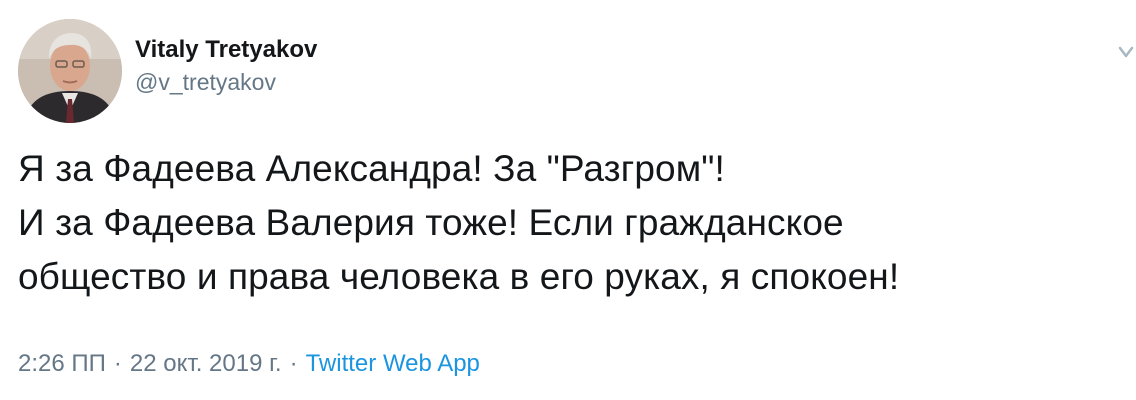  What do you see at coordinates (226, 82) in the screenshot?
I see `author-handle: @v_tretyakov` at bounding box center [226, 82].